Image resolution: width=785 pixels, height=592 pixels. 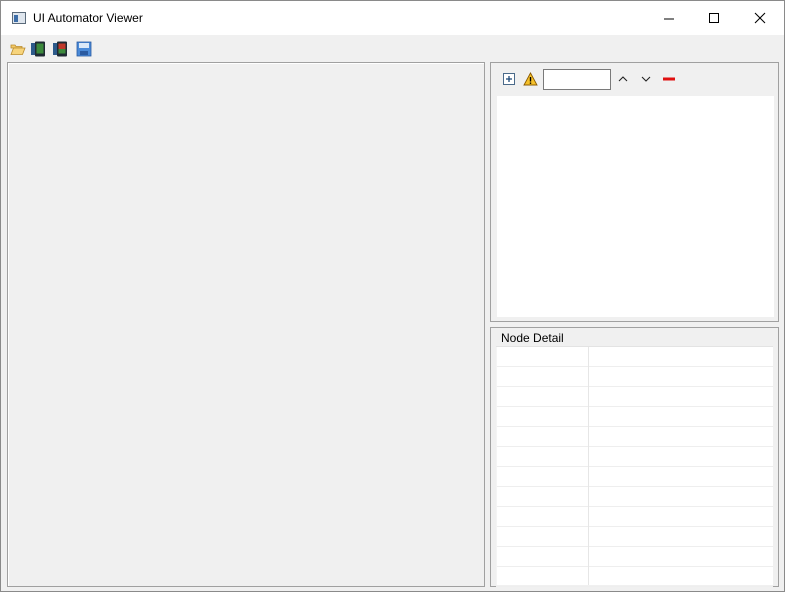 I want to click on toggle-nafmode-button, so click(x=530, y=79).